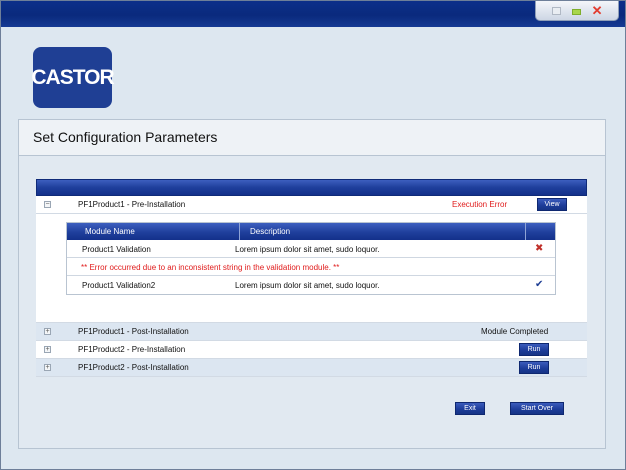  I want to click on page-title: Set Configuration Parameters, so click(125, 137).